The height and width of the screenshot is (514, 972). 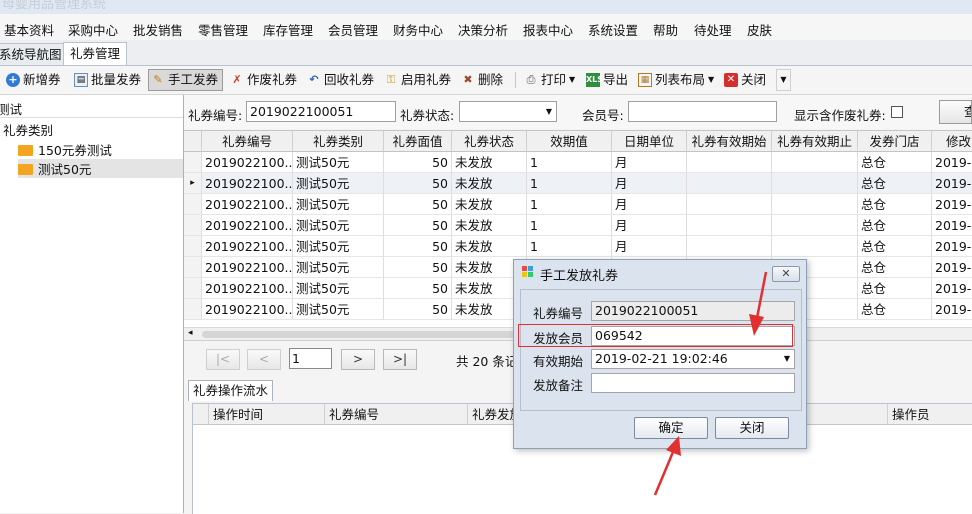 What do you see at coordinates (400, 359) in the screenshot?
I see `last-page-button: >|` at bounding box center [400, 359].